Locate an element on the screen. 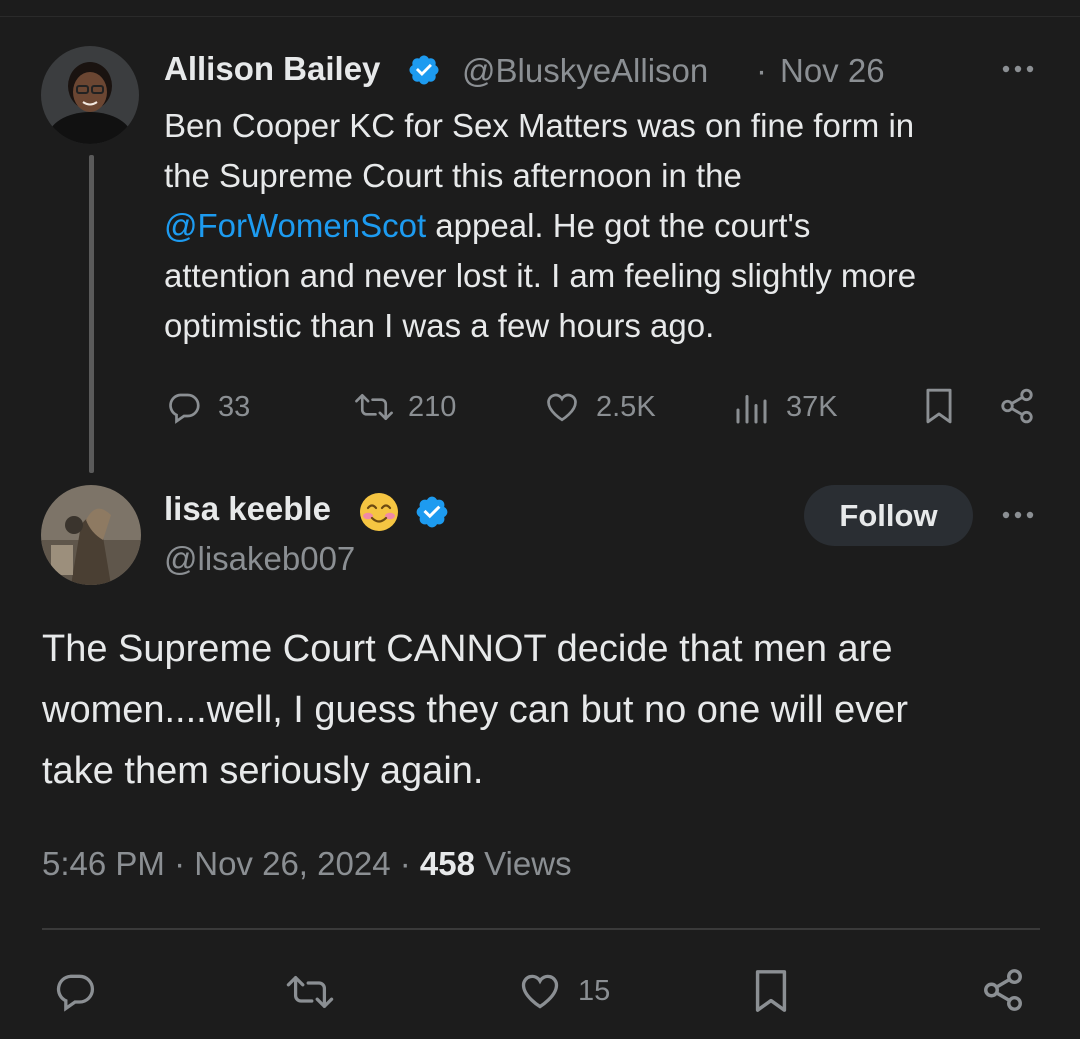 This screenshot has width=1080, height=1039. tweet-text-line: @ForWomenScot appeal. He got the court's is located at coordinates (609, 226).